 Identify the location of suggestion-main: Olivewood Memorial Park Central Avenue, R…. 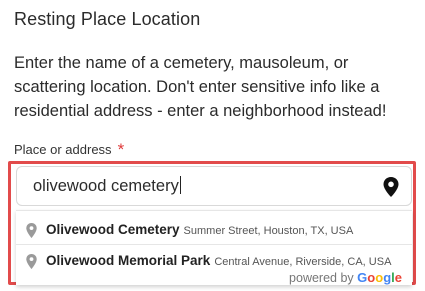
(218, 260).